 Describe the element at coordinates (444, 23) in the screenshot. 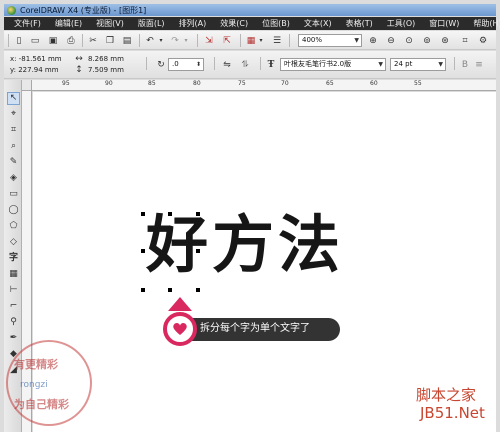

I see `menu-window: 窗口(W)` at that location.